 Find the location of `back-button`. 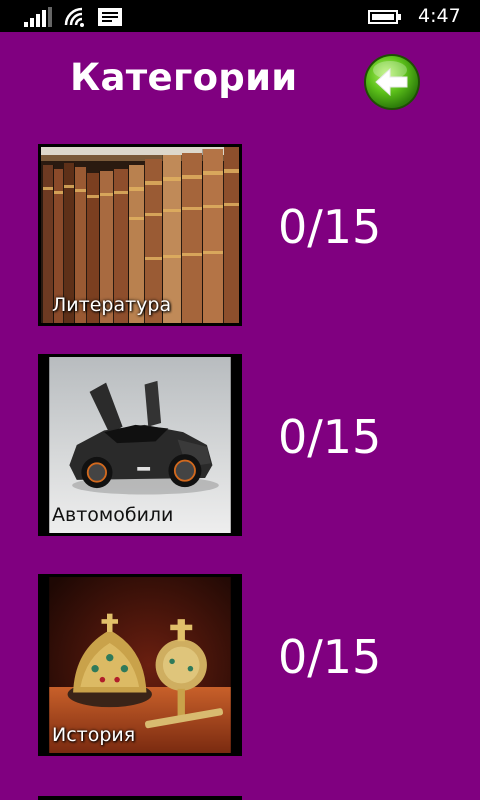

back-button is located at coordinates (392, 82).